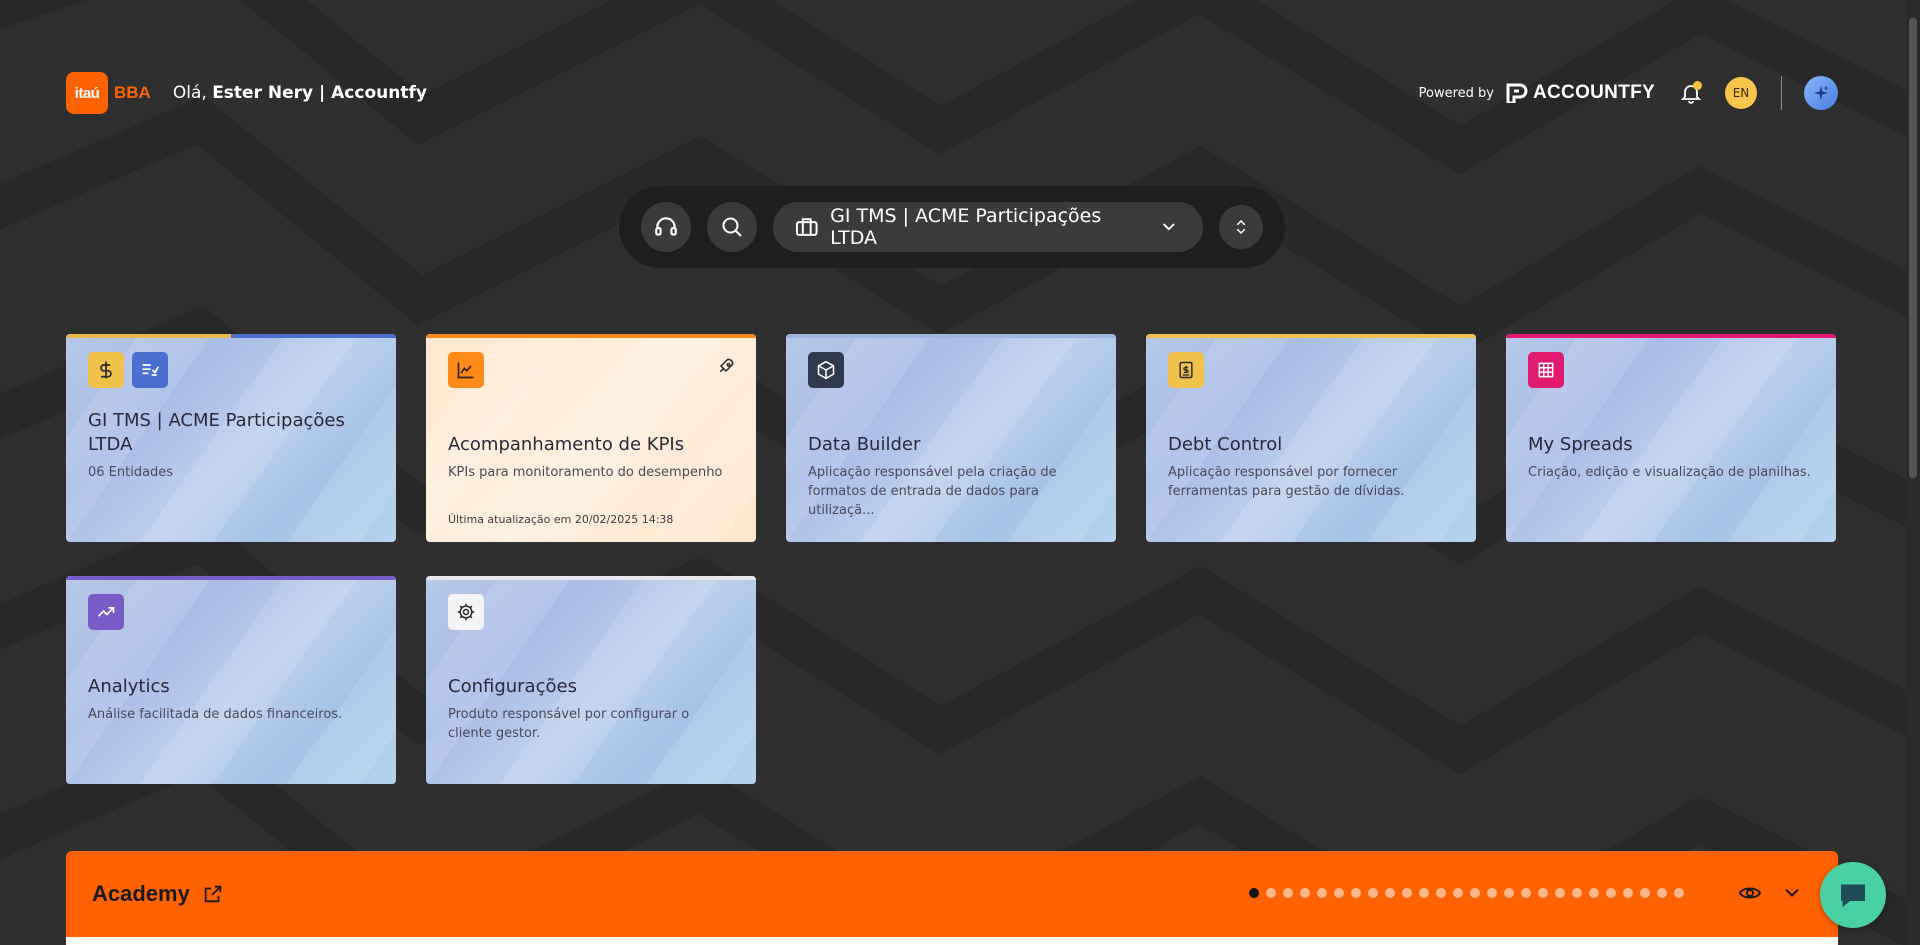  I want to click on language-switch: EN, so click(1741, 93).